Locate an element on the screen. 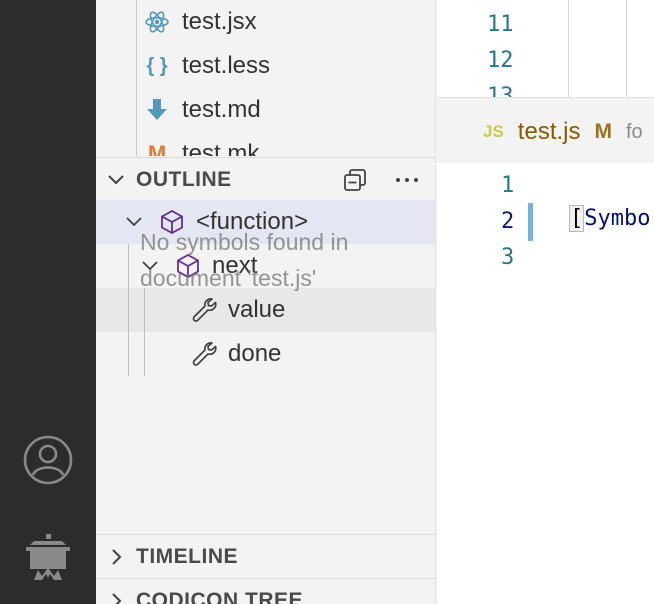 Image resolution: width=654 pixels, height=604 pixels. timeline-title: TIMELINE is located at coordinates (187, 556).